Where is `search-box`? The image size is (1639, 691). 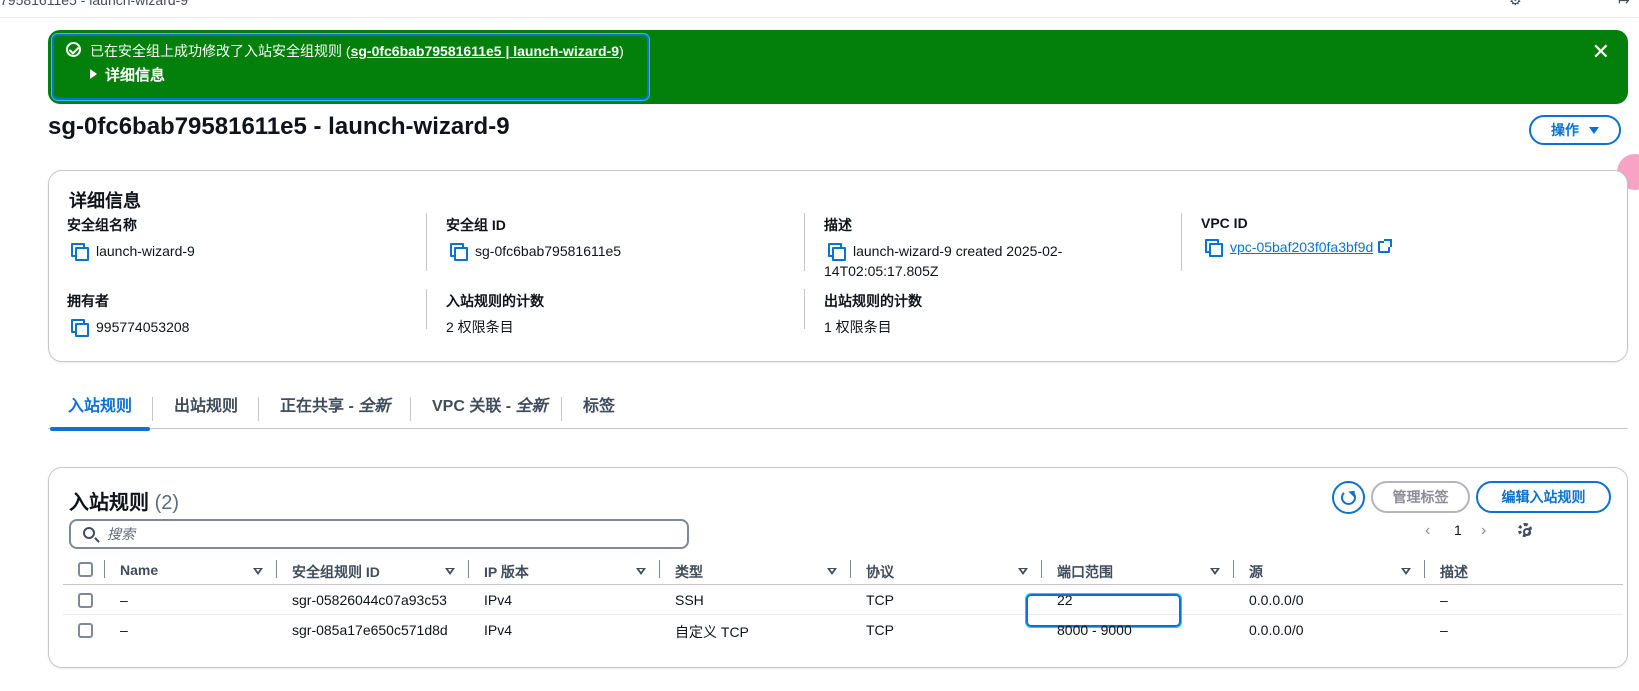
search-box is located at coordinates (379, 534).